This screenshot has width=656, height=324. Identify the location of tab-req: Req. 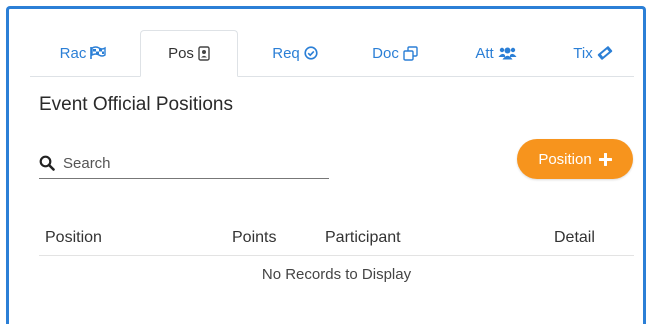
(295, 53).